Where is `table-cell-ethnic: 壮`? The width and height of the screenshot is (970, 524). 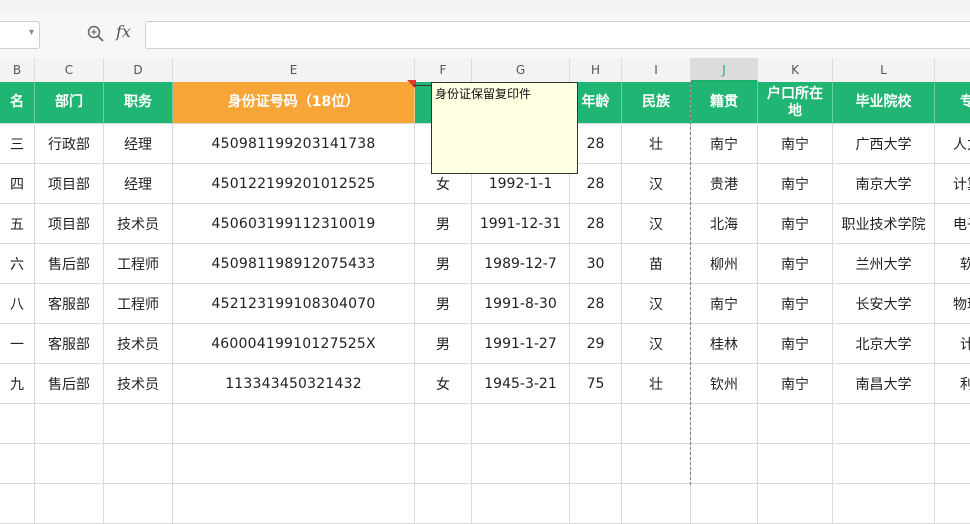
table-cell-ethnic: 壮 is located at coordinates (656, 384).